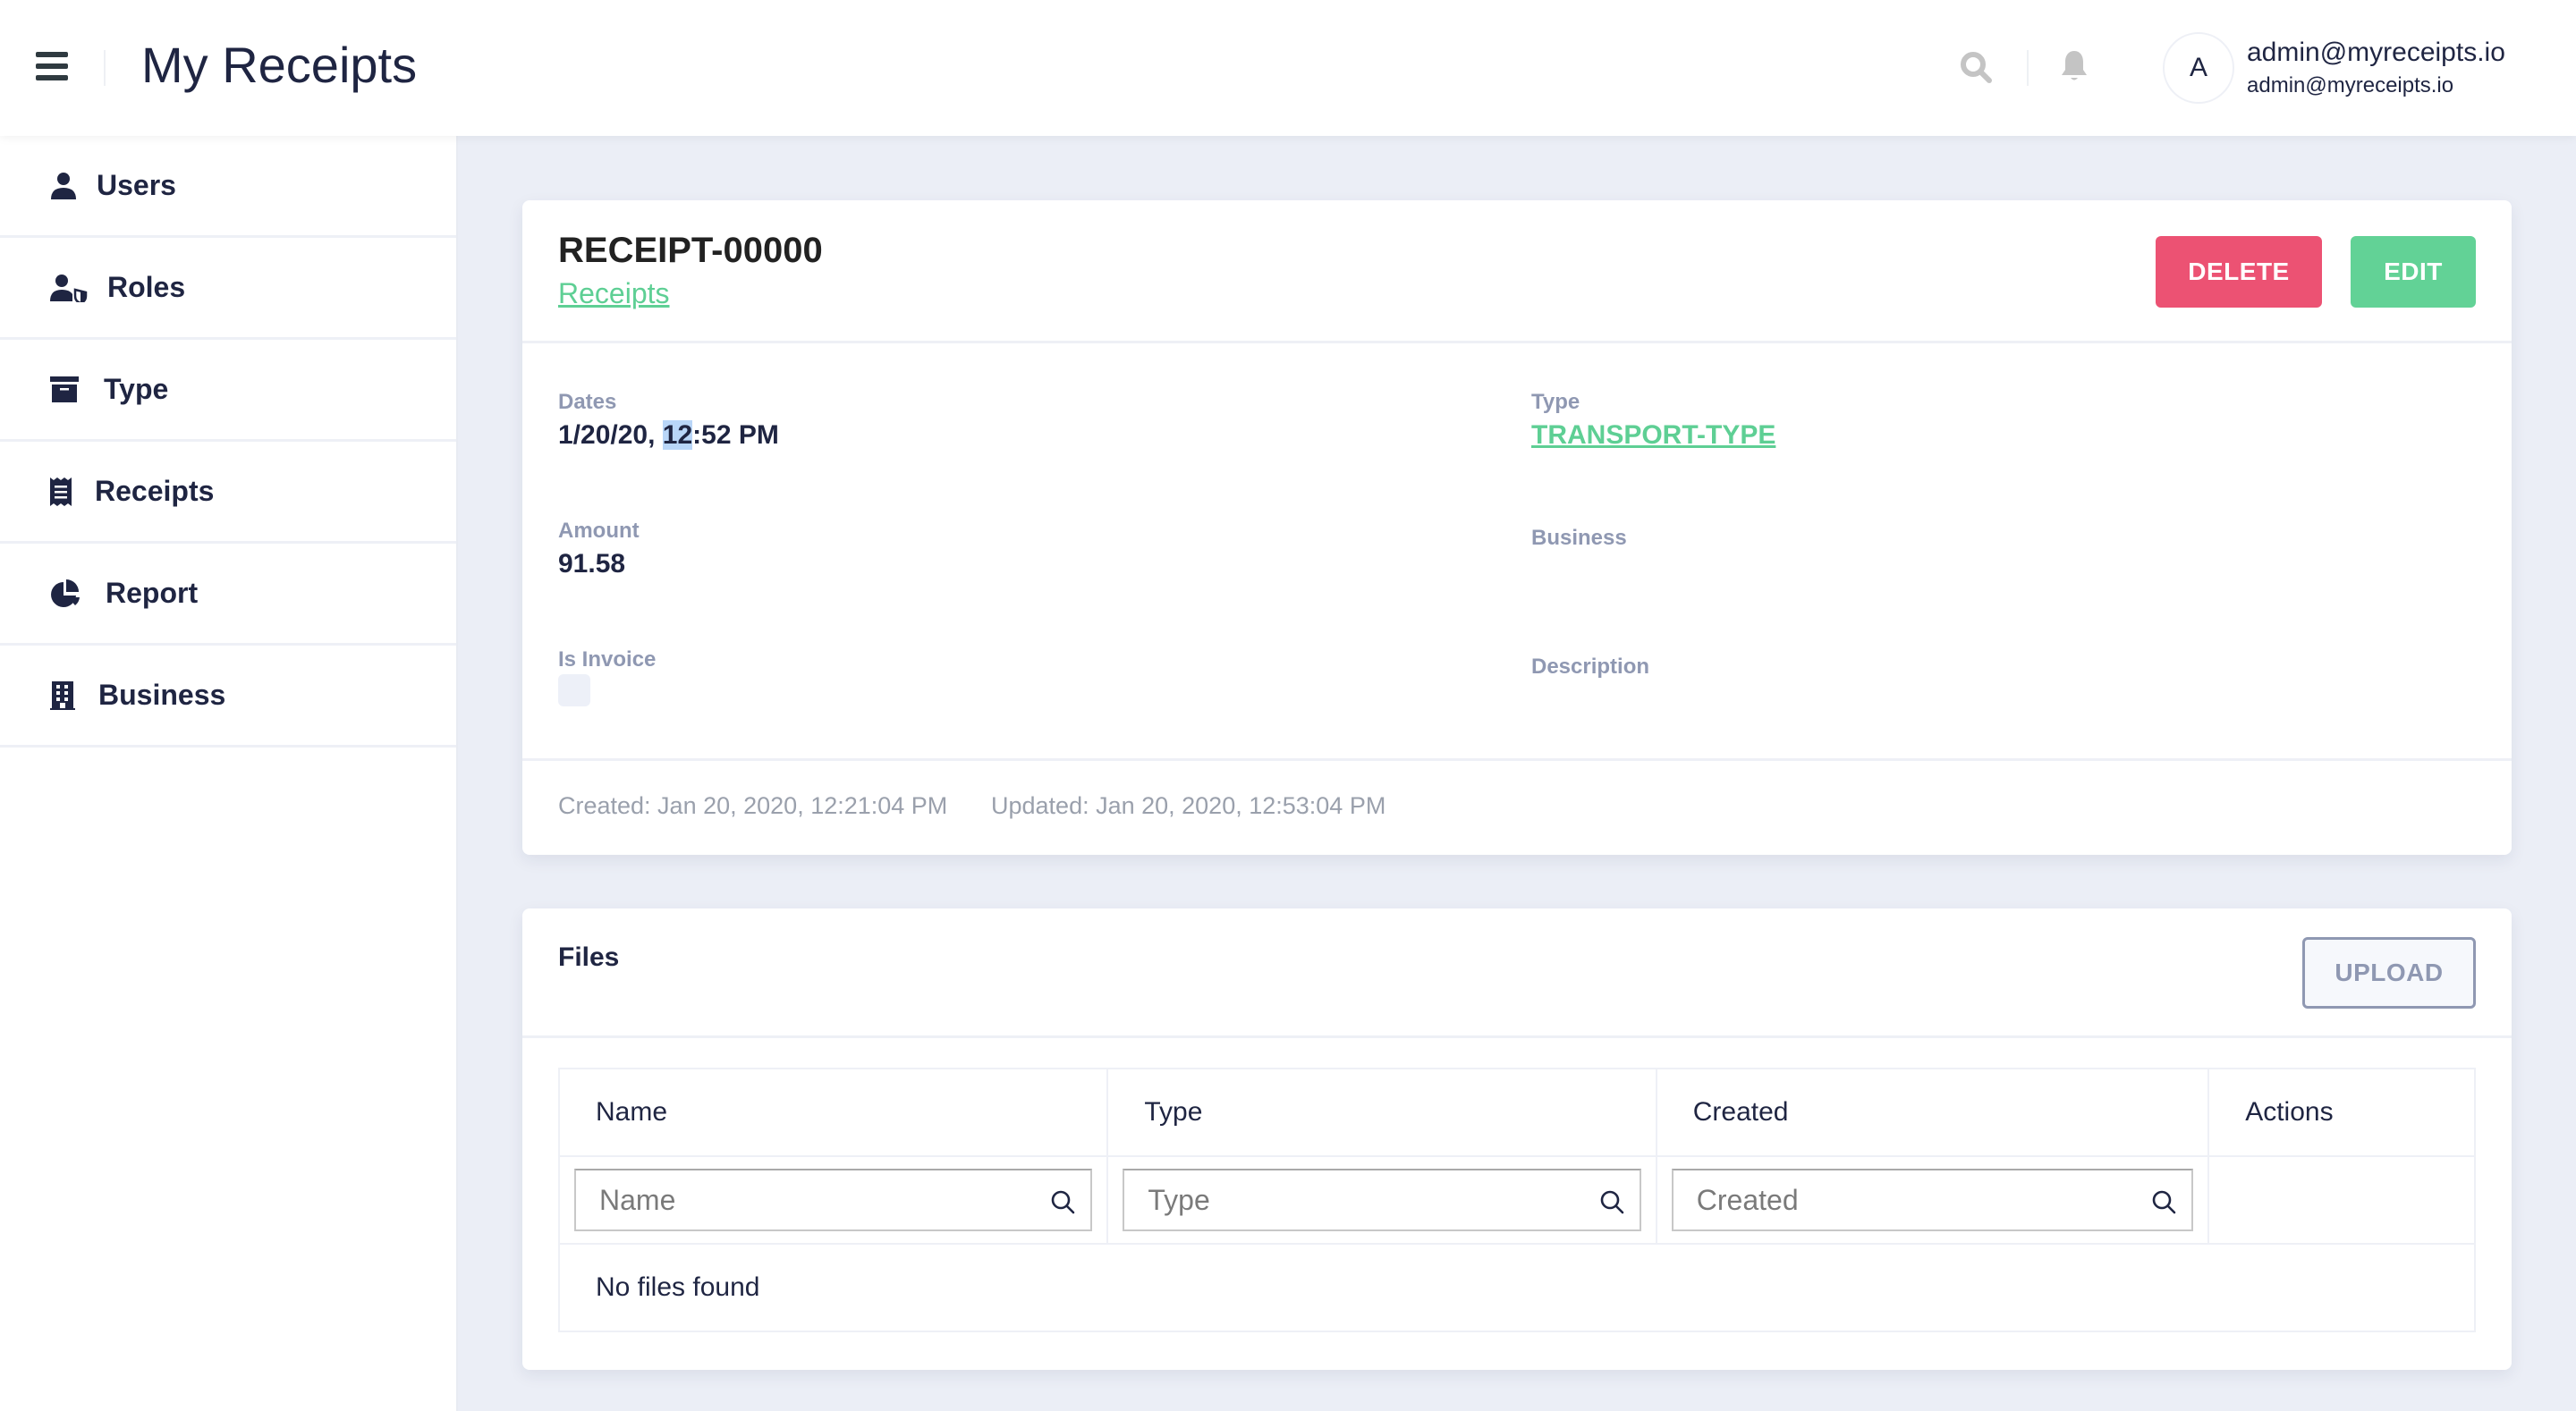 This screenshot has width=2576, height=1411. I want to click on sidebar-item-label: Users, so click(136, 185).